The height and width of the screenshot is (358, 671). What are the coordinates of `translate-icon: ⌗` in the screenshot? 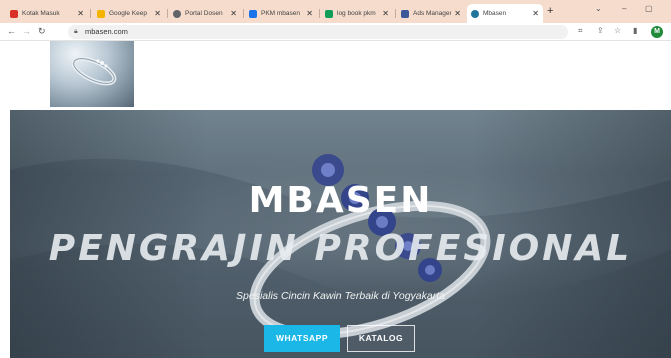 It's located at (580, 31).